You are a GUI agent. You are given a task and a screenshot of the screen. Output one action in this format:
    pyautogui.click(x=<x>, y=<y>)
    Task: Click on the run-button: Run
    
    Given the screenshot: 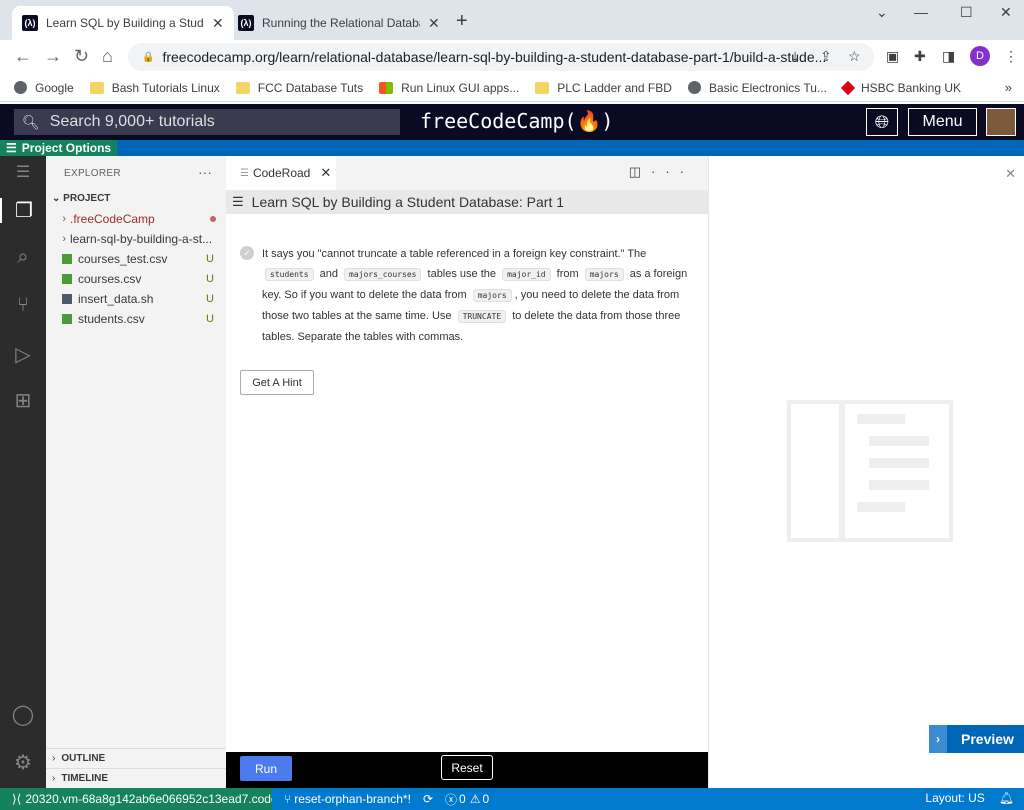 What is the action you would take?
    pyautogui.click(x=266, y=768)
    